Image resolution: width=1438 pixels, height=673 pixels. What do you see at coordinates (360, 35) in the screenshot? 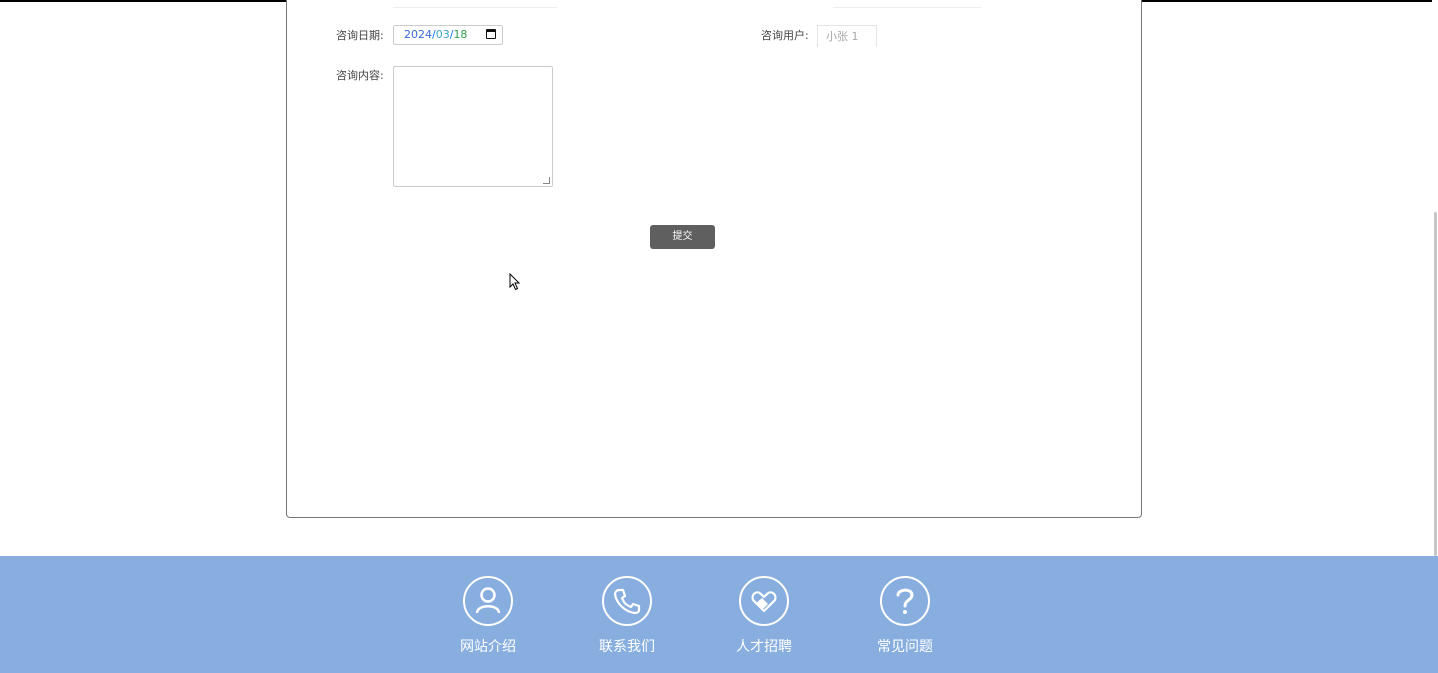
I see `date-label: 咨询日期:` at bounding box center [360, 35].